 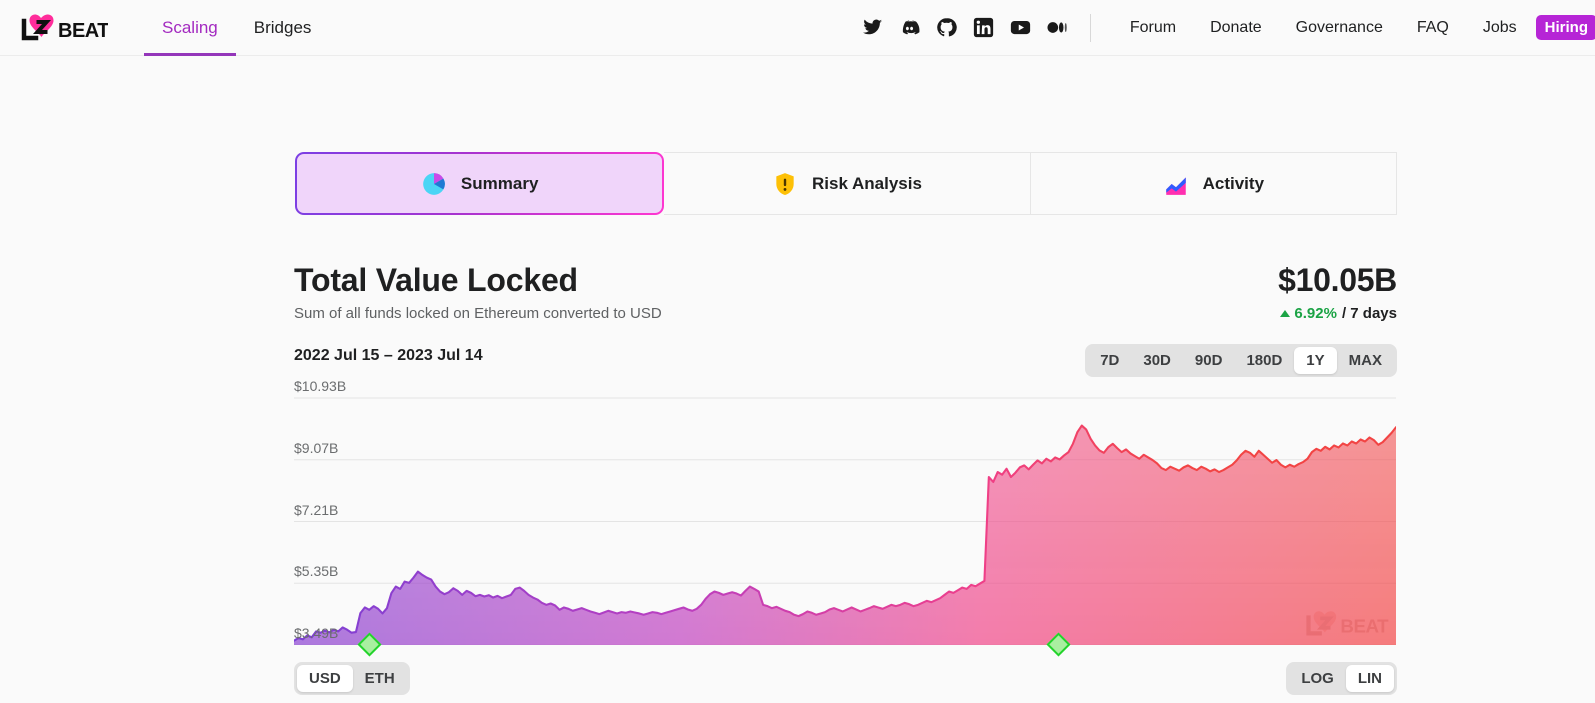 What do you see at coordinates (380, 678) in the screenshot?
I see `unit-pill-eth: ETH` at bounding box center [380, 678].